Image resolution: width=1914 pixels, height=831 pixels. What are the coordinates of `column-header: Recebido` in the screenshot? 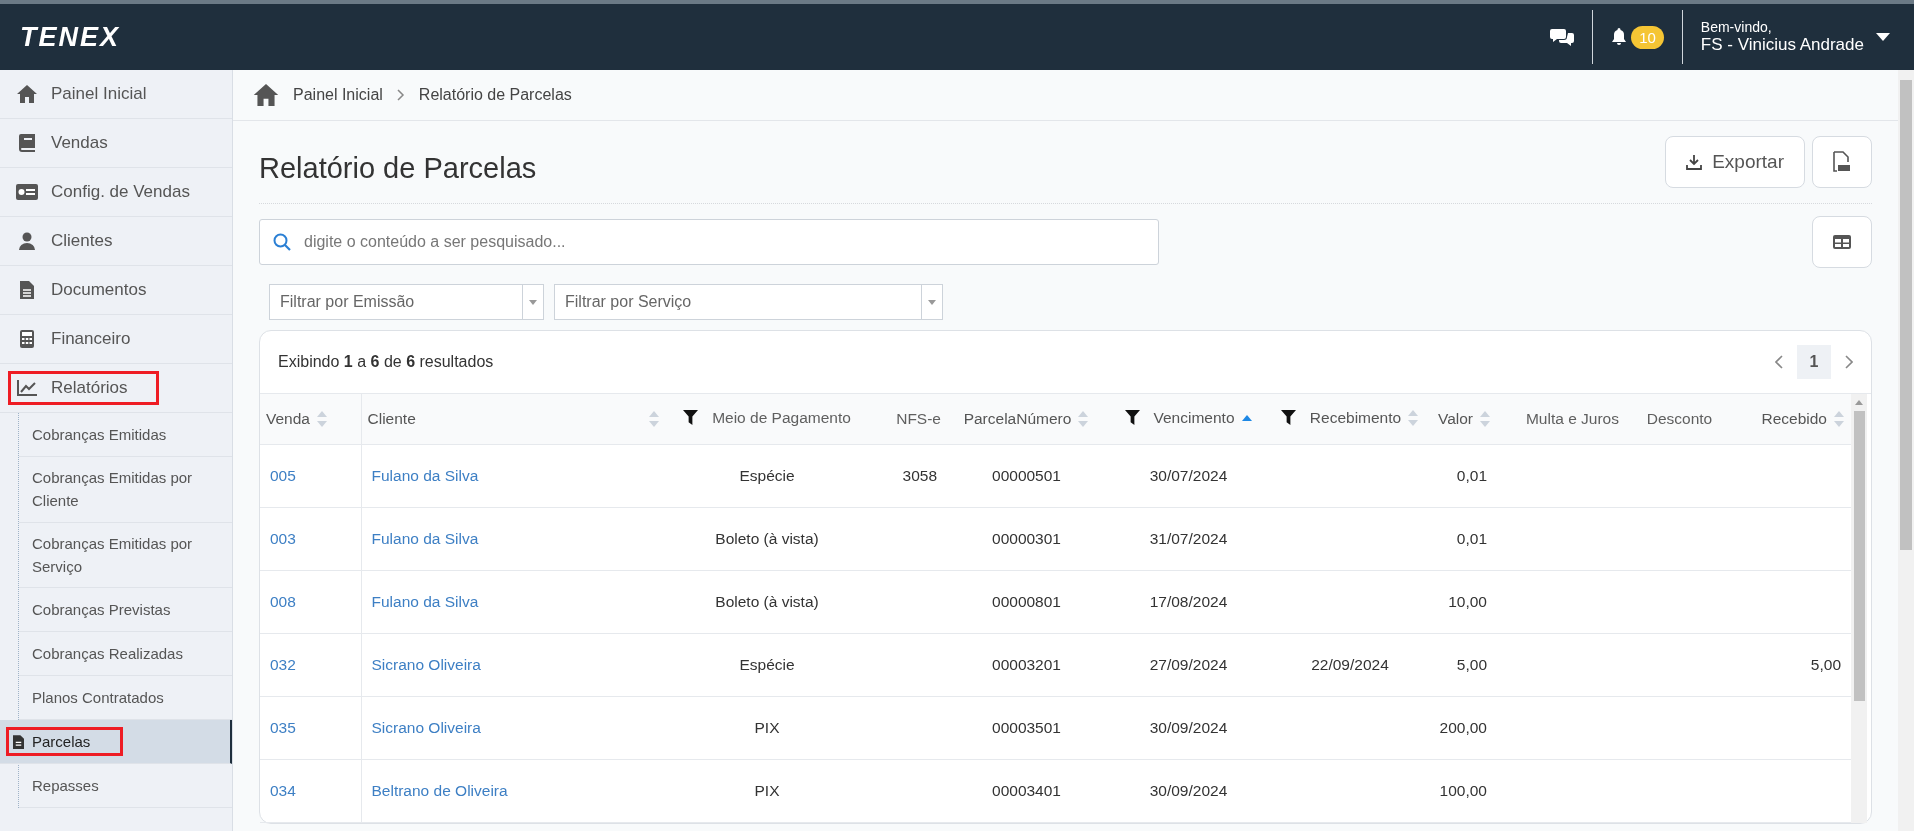 It's located at (1792, 419).